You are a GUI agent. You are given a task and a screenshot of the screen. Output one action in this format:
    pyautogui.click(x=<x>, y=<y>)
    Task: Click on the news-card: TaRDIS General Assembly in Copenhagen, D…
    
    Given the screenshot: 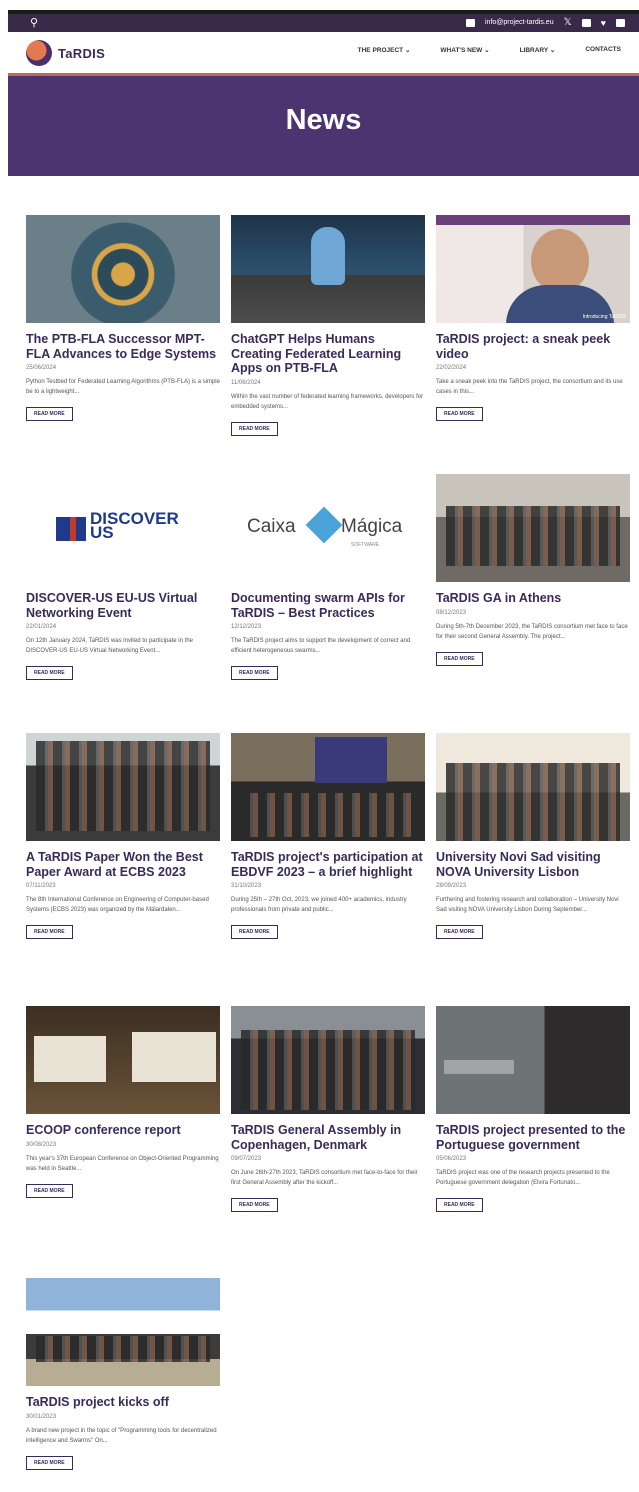 What is the action you would take?
    pyautogui.click(x=328, y=1109)
    